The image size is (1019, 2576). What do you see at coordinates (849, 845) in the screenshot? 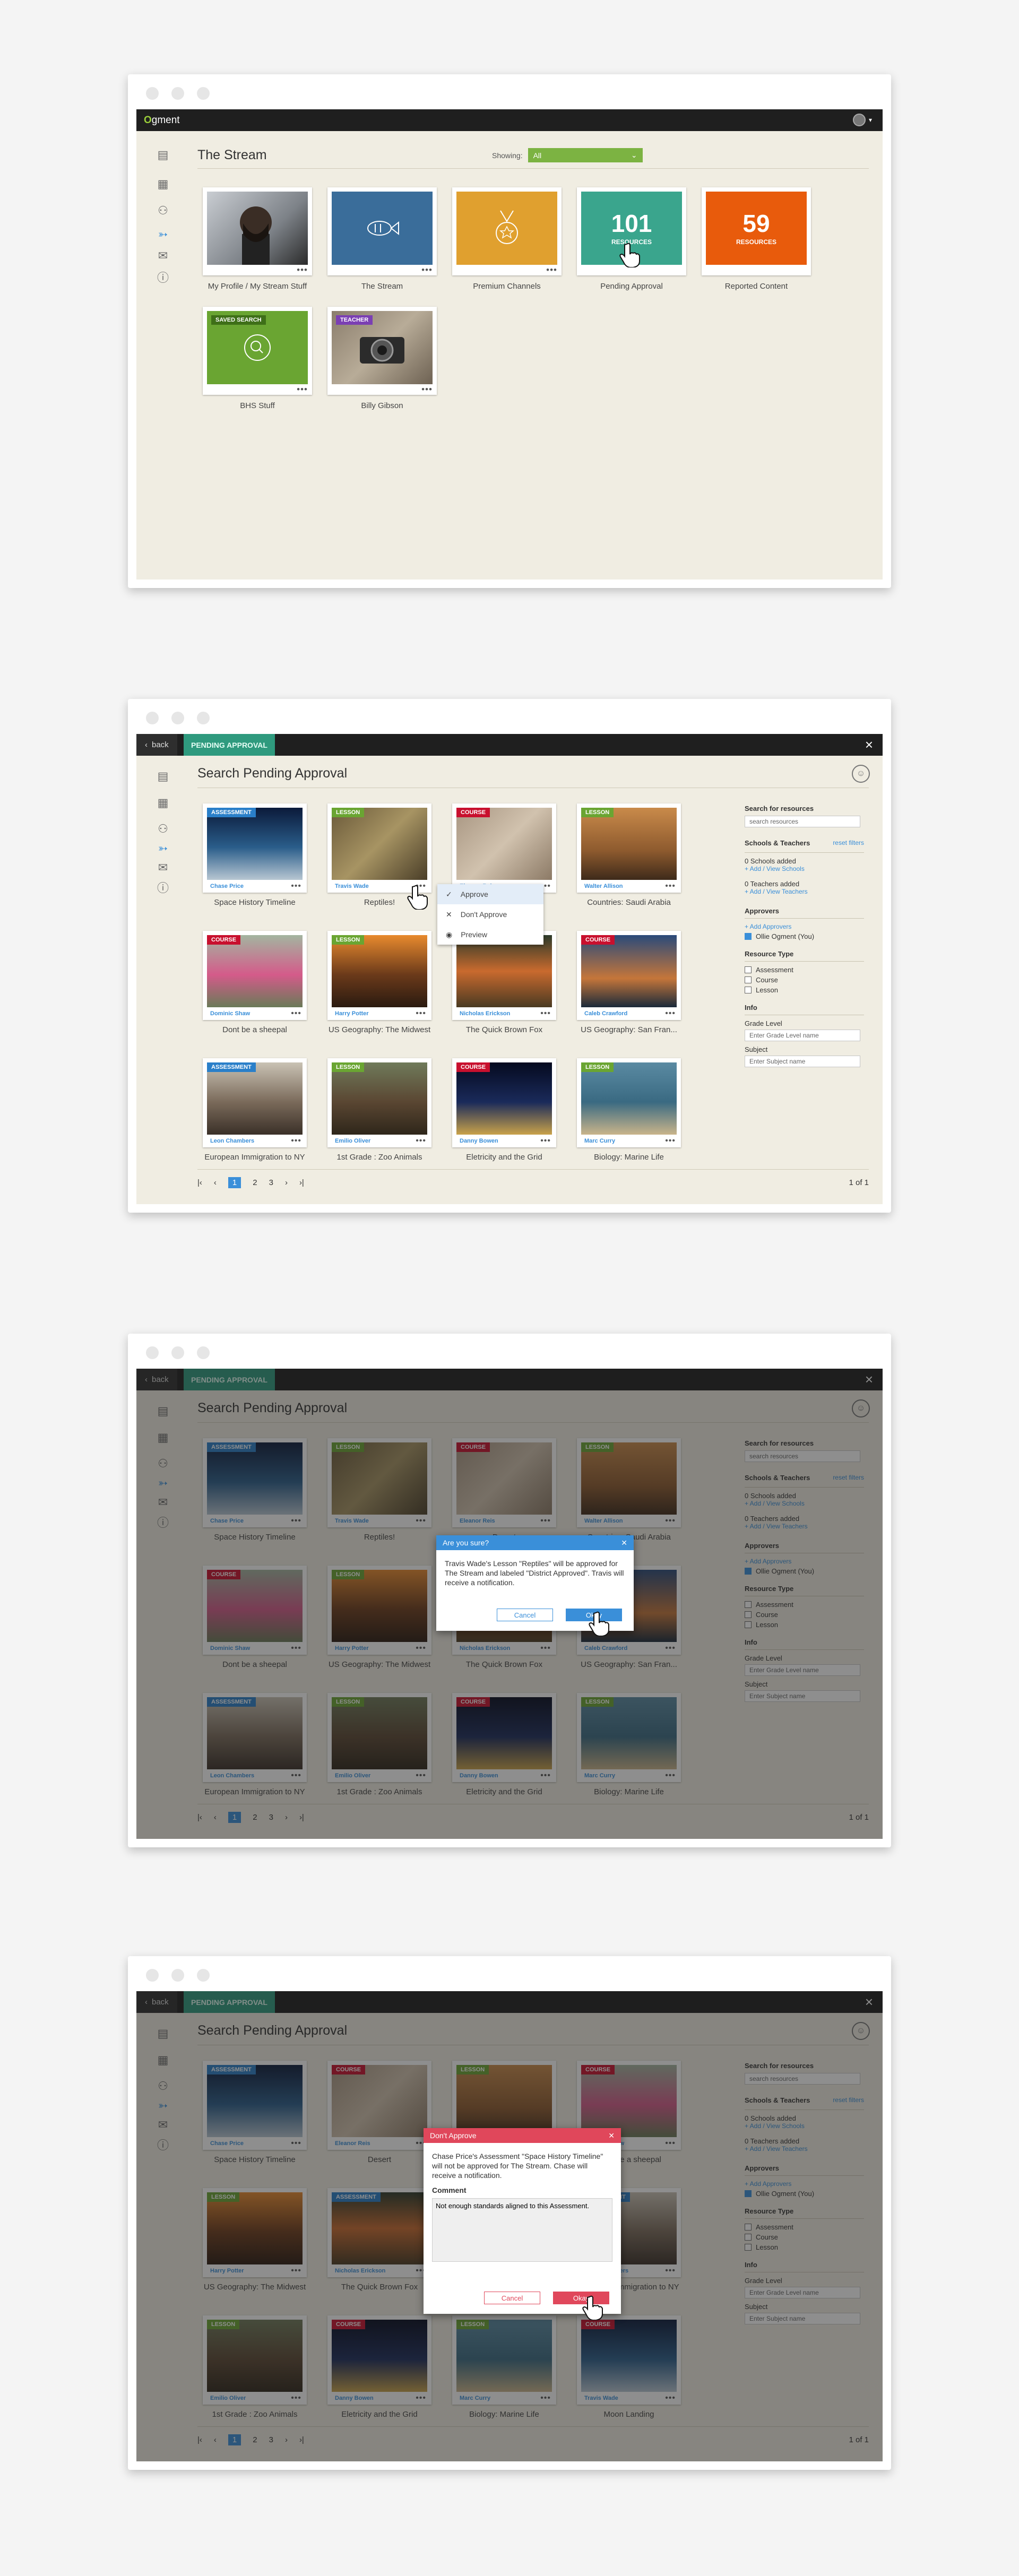
I see `reset-filters-link: reset filters` at bounding box center [849, 845].